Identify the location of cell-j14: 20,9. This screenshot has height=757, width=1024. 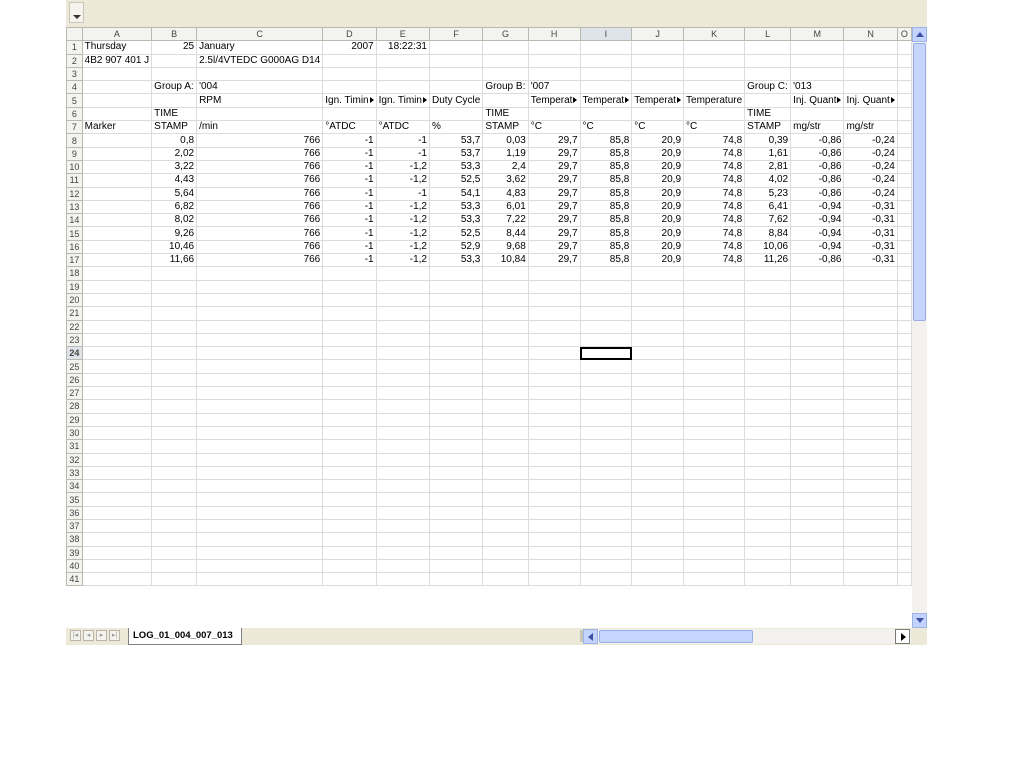
(658, 220).